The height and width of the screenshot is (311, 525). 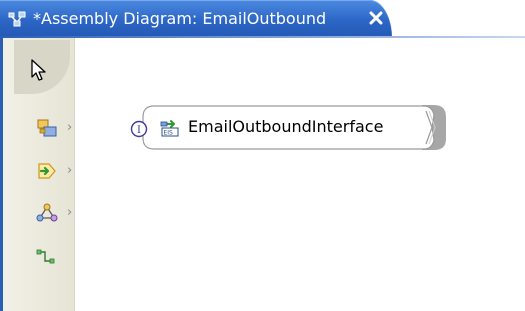 What do you see at coordinates (1, 174) in the screenshot?
I see `editor-border` at bounding box center [1, 174].